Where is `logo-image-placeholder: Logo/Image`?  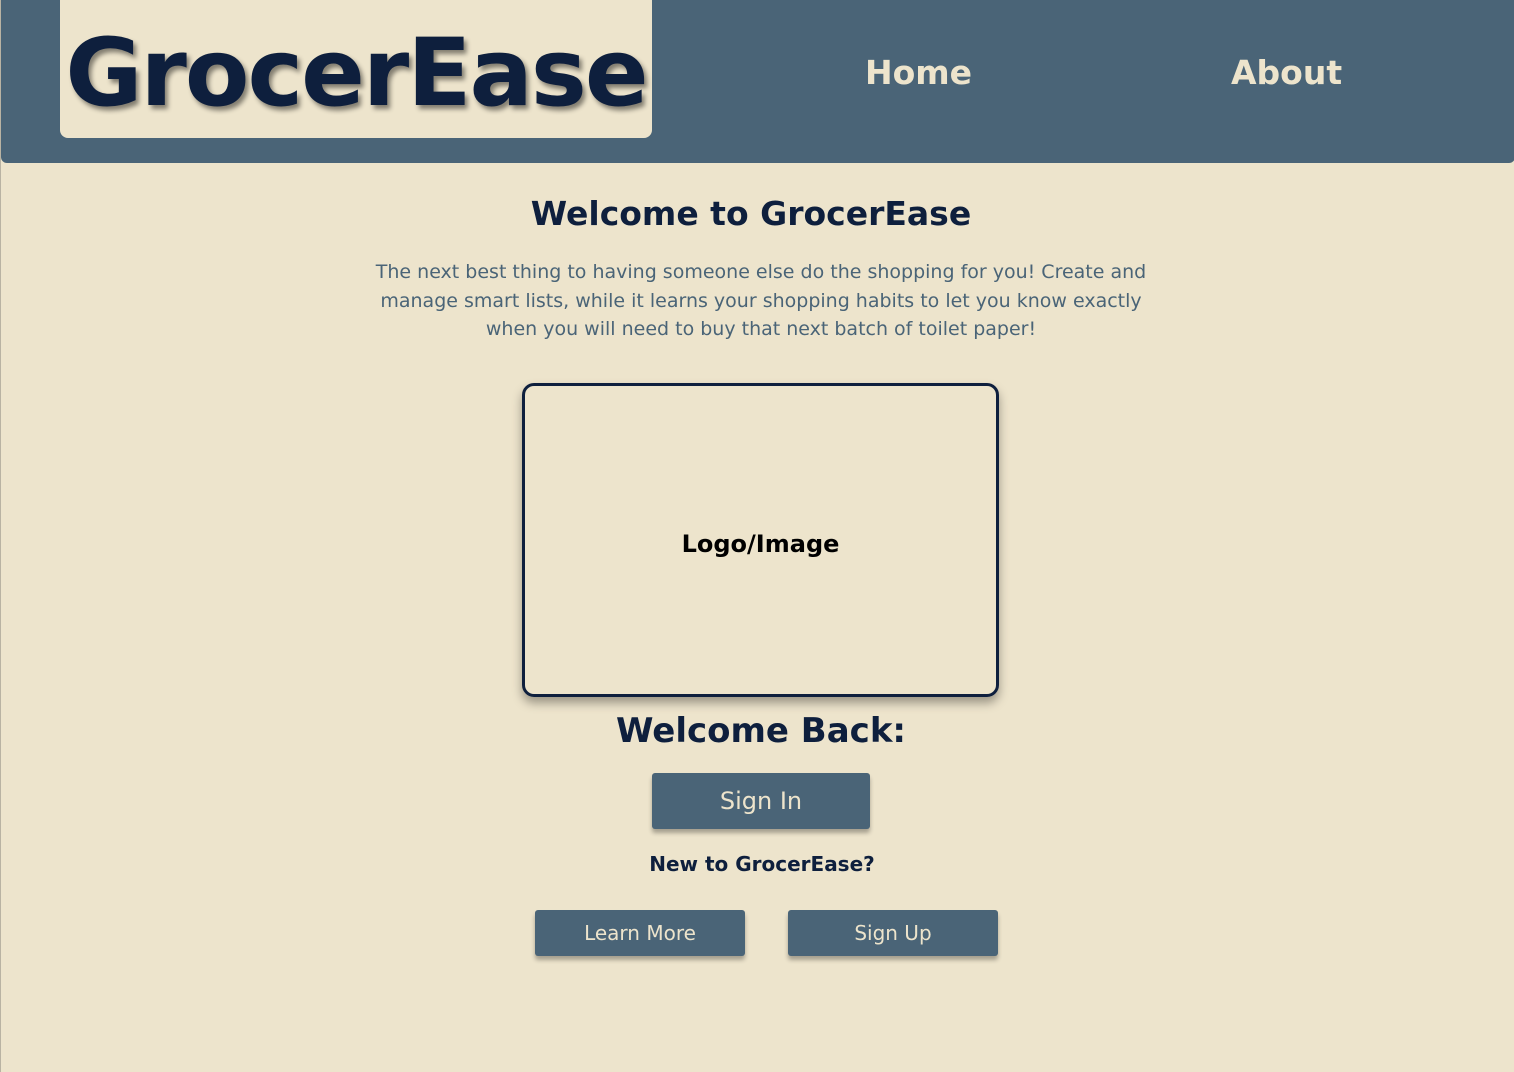 logo-image-placeholder: Logo/Image is located at coordinates (760, 540).